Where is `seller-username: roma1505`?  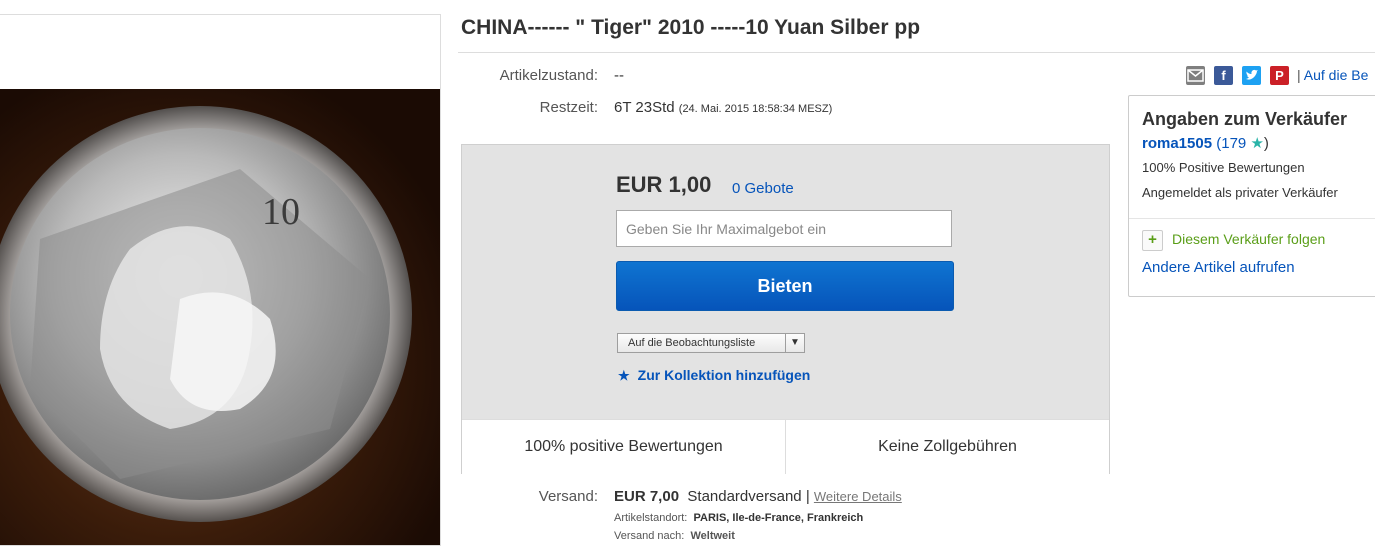 seller-username: roma1505 is located at coordinates (1177, 143).